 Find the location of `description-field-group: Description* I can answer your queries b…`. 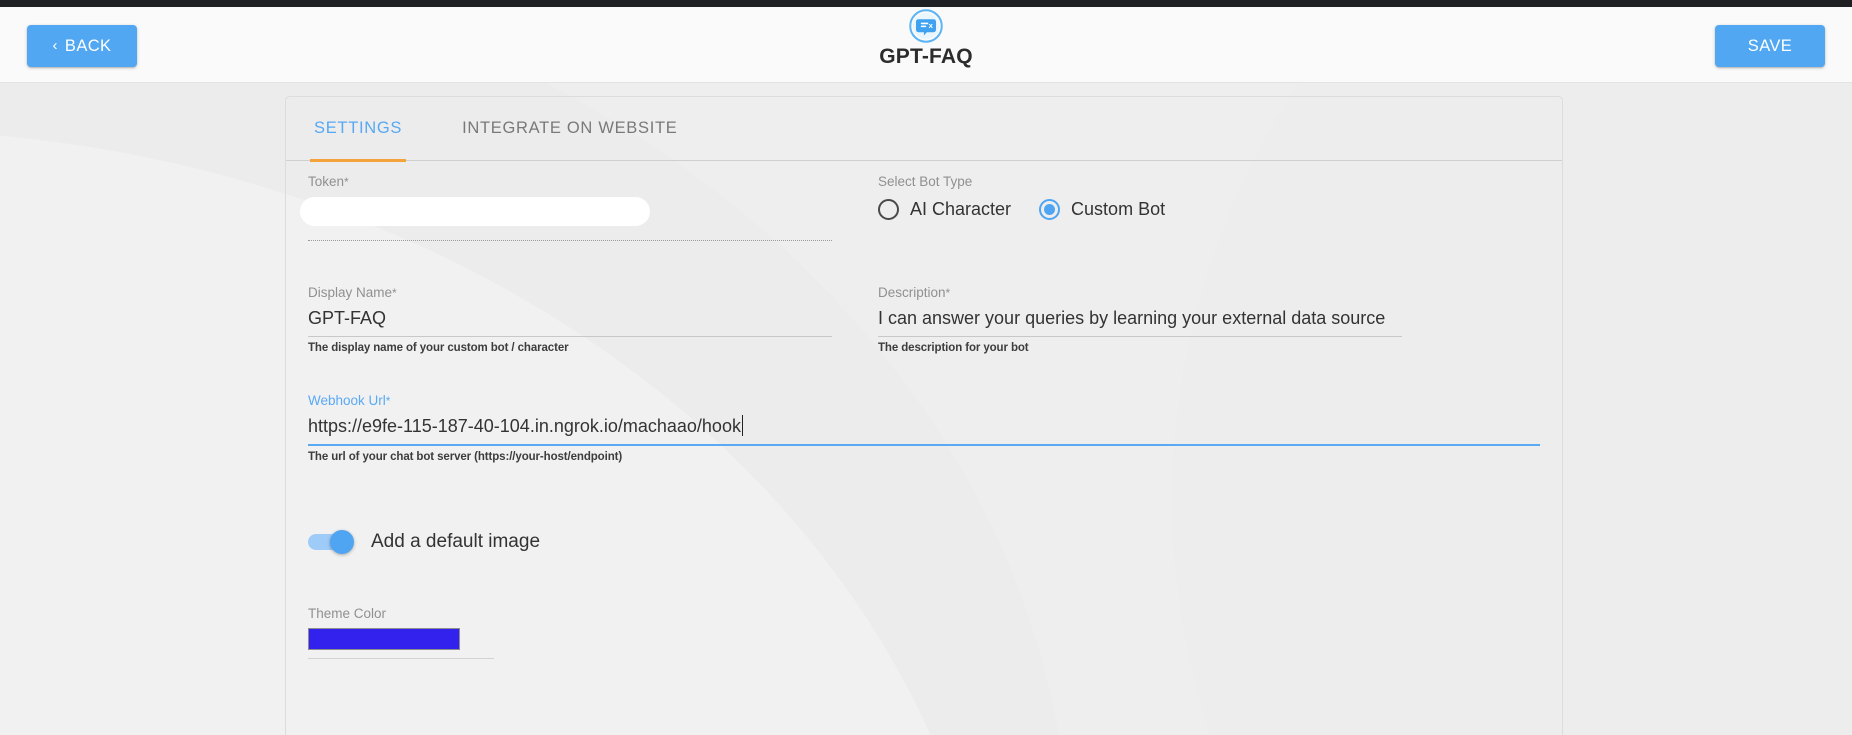

description-field-group: Description* I can answer your queries b… is located at coordinates (1140, 319).